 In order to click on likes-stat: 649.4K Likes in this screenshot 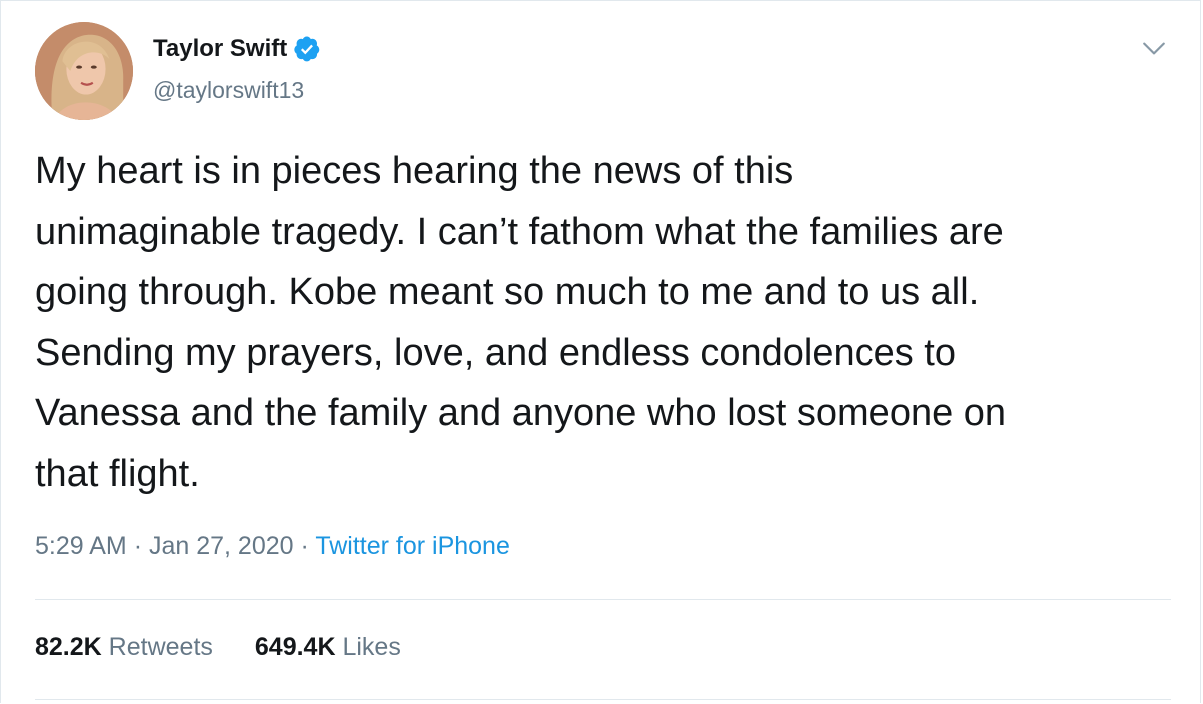, I will do `click(328, 647)`.